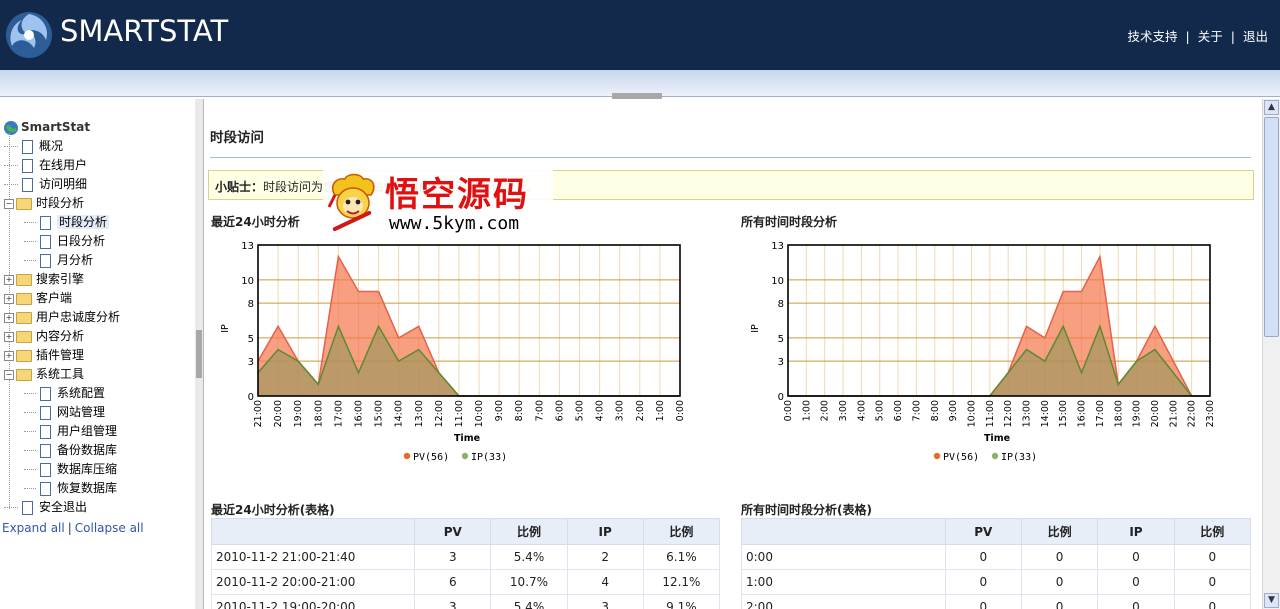 This screenshot has height=609, width=1280. What do you see at coordinates (1008, 413) in the screenshot?
I see `x-tick-label: 12:00` at bounding box center [1008, 413].